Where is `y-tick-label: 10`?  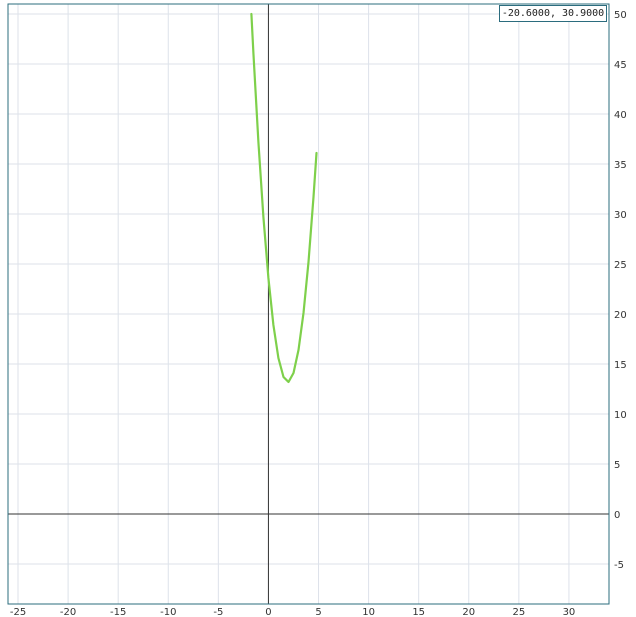
y-tick-label: 10 is located at coordinates (620, 415).